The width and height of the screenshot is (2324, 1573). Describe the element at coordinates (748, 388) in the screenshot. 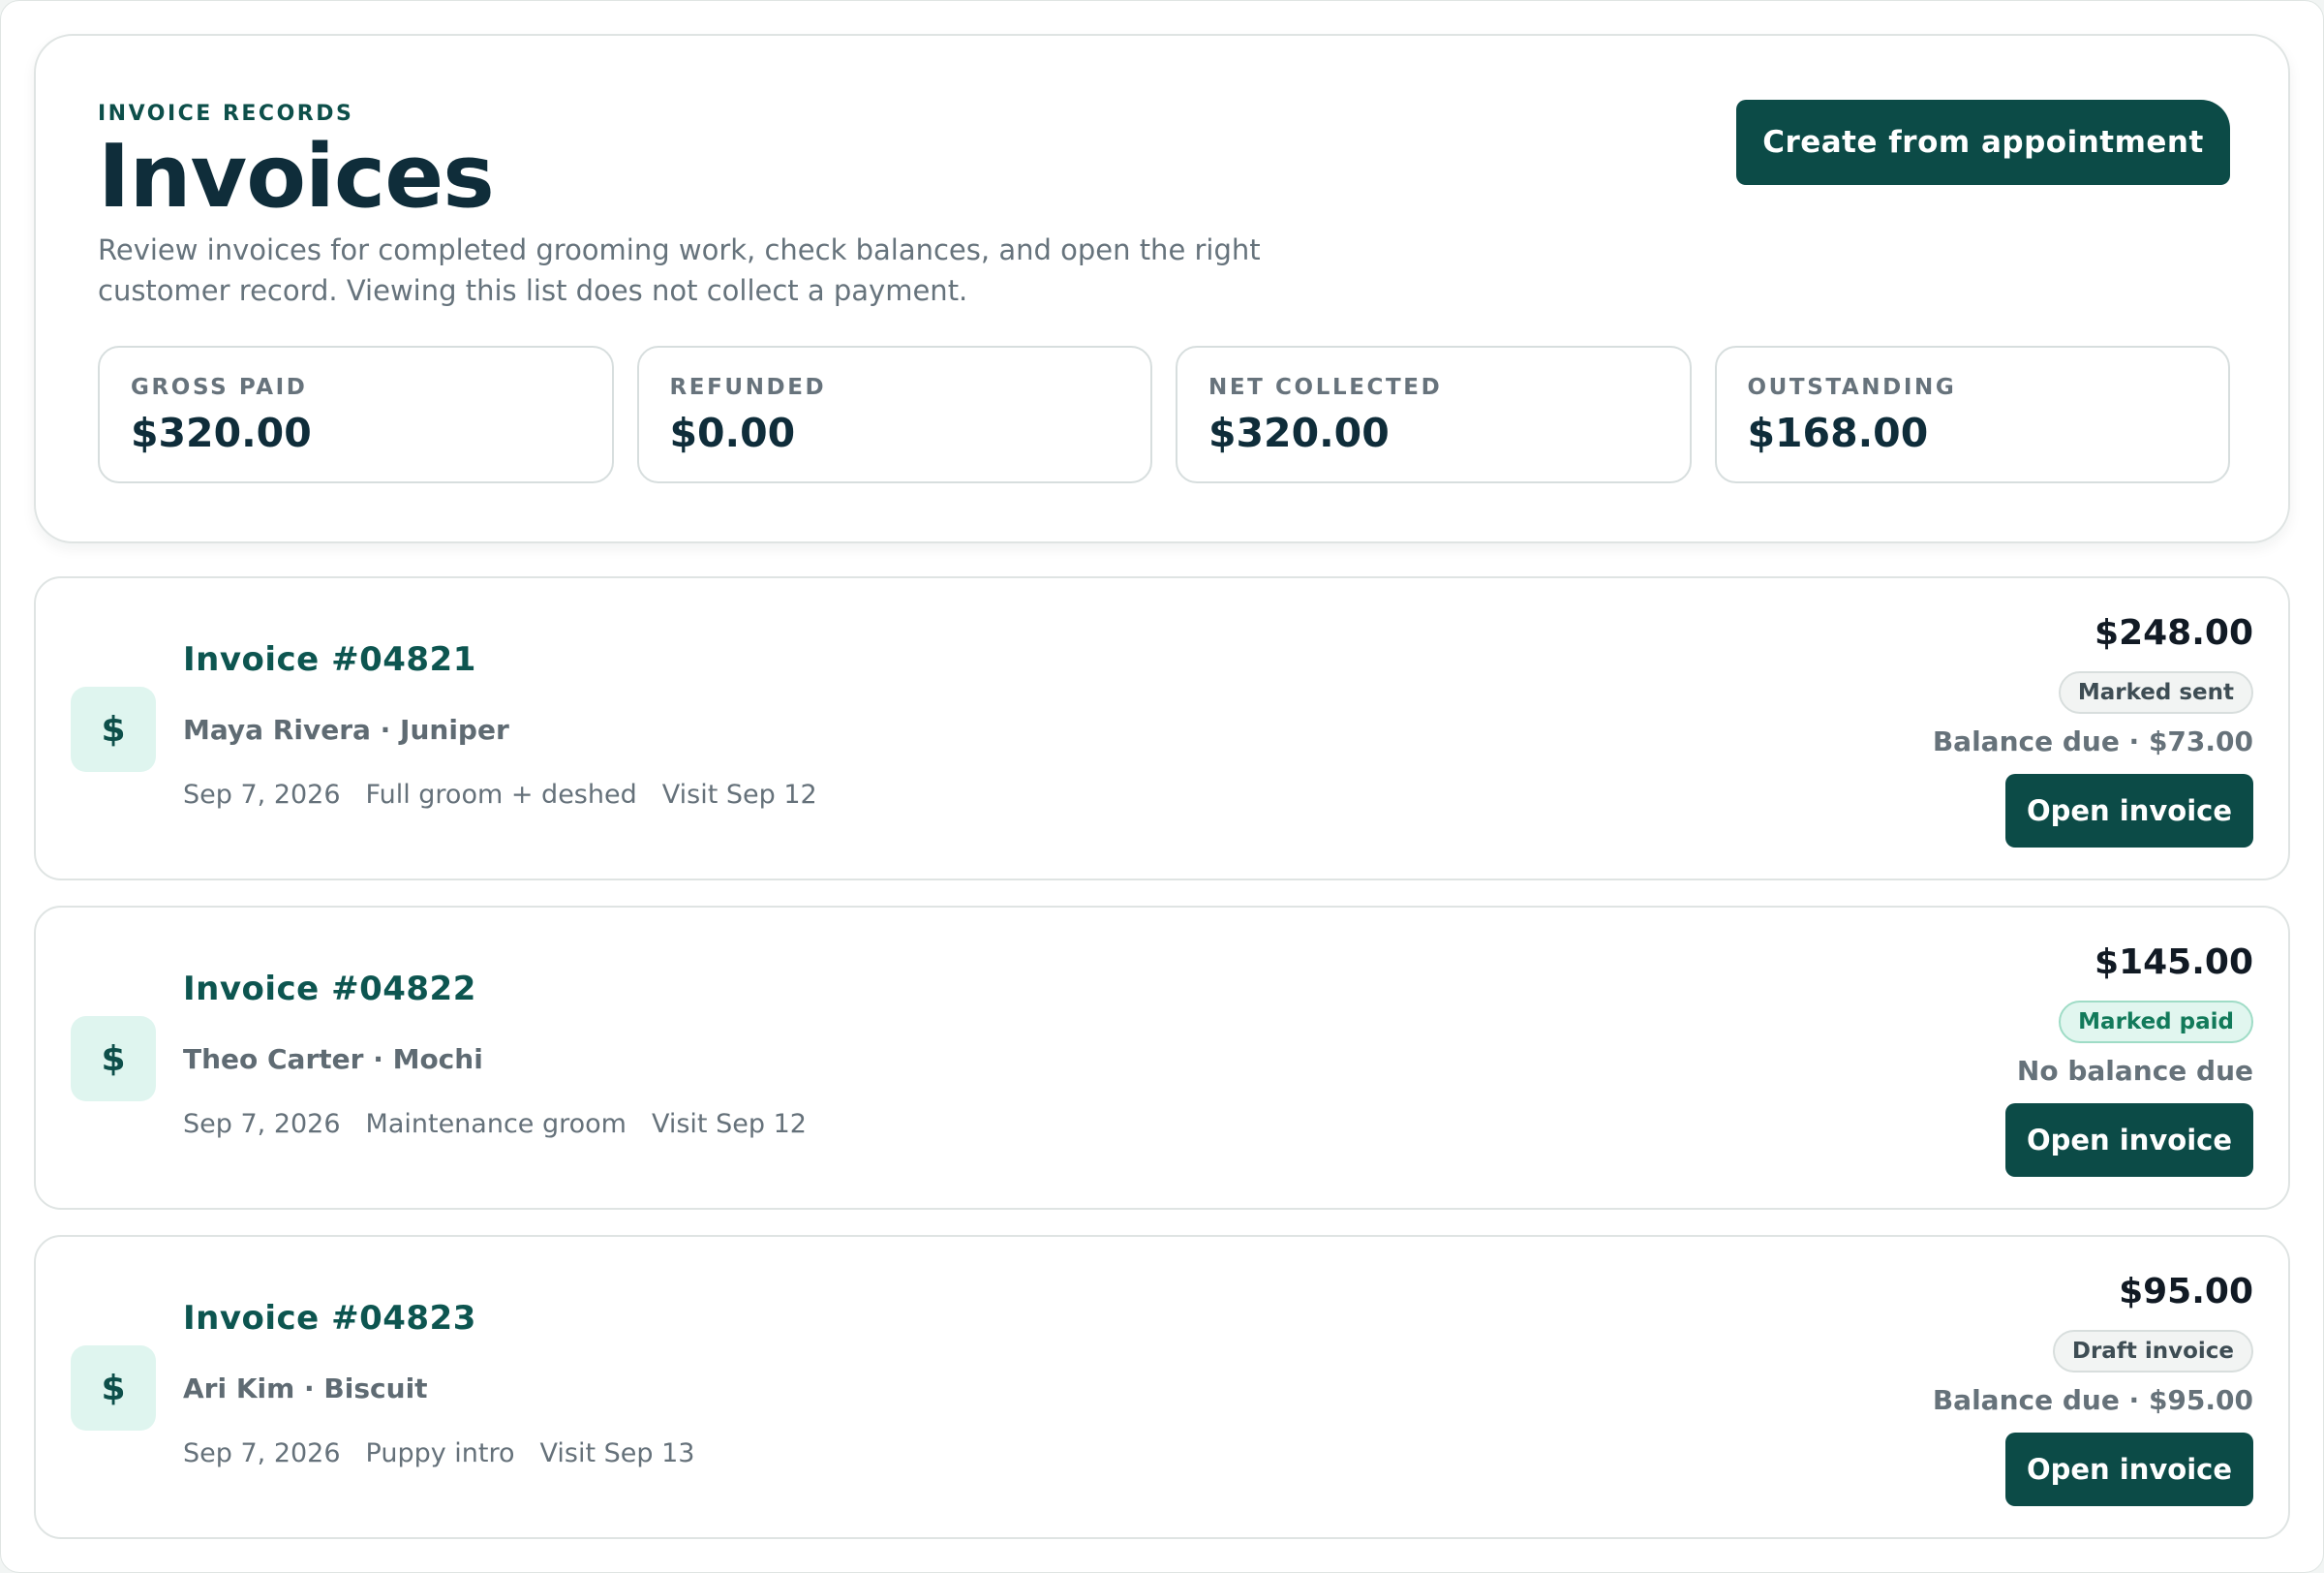

I see `stat-label: REFUNDED` at that location.